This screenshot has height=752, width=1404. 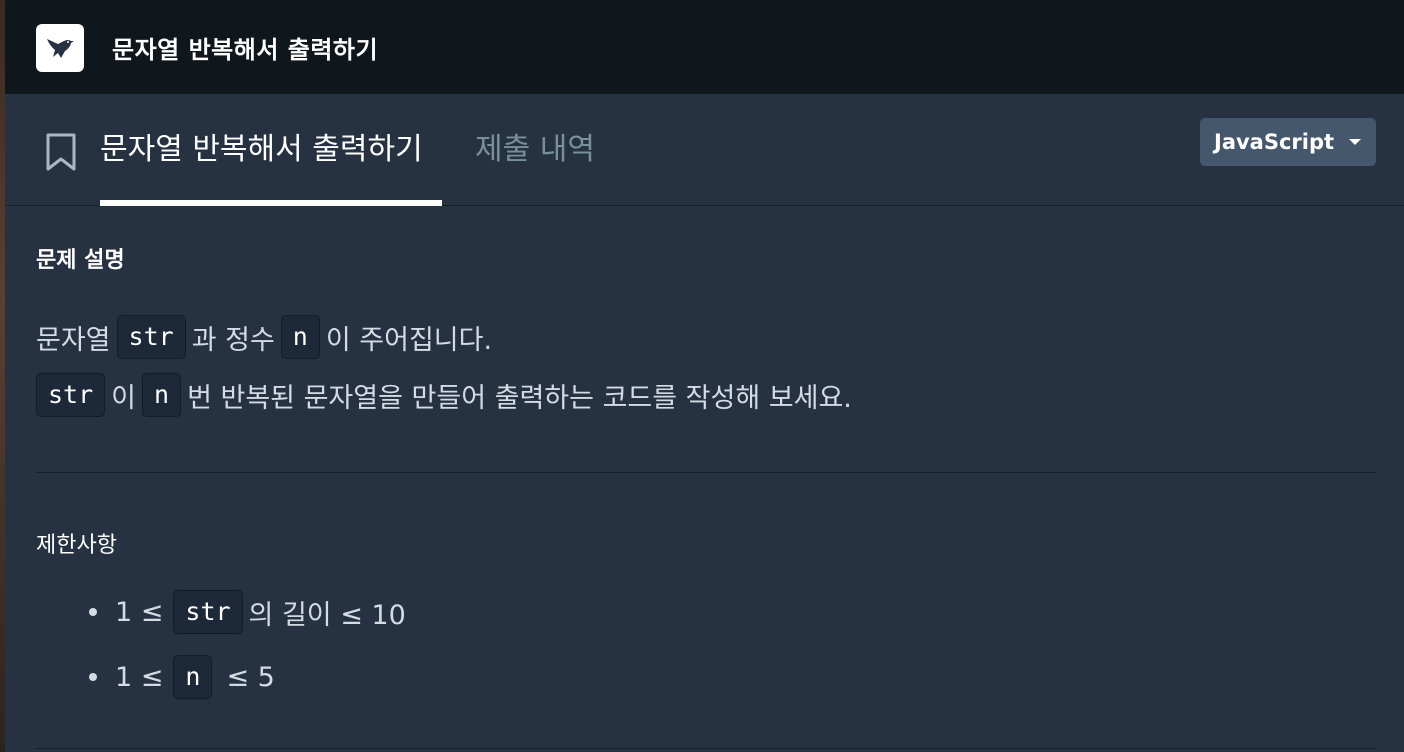 I want to click on description-heading: 문제 설명, so click(x=80, y=260).